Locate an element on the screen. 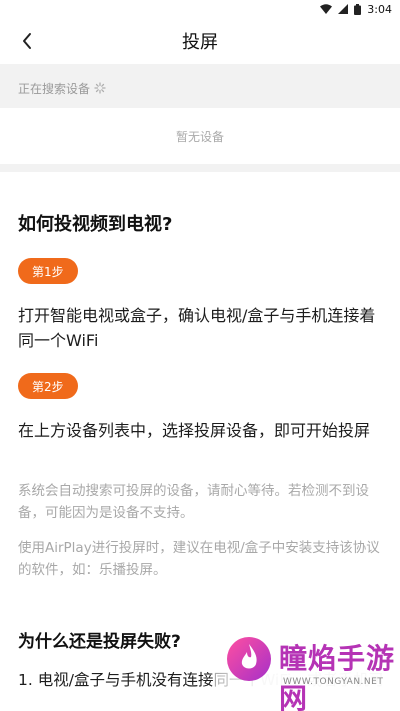 This screenshot has width=400, height=711. device-search-status: 正在搜索设备 is located at coordinates (200, 88).